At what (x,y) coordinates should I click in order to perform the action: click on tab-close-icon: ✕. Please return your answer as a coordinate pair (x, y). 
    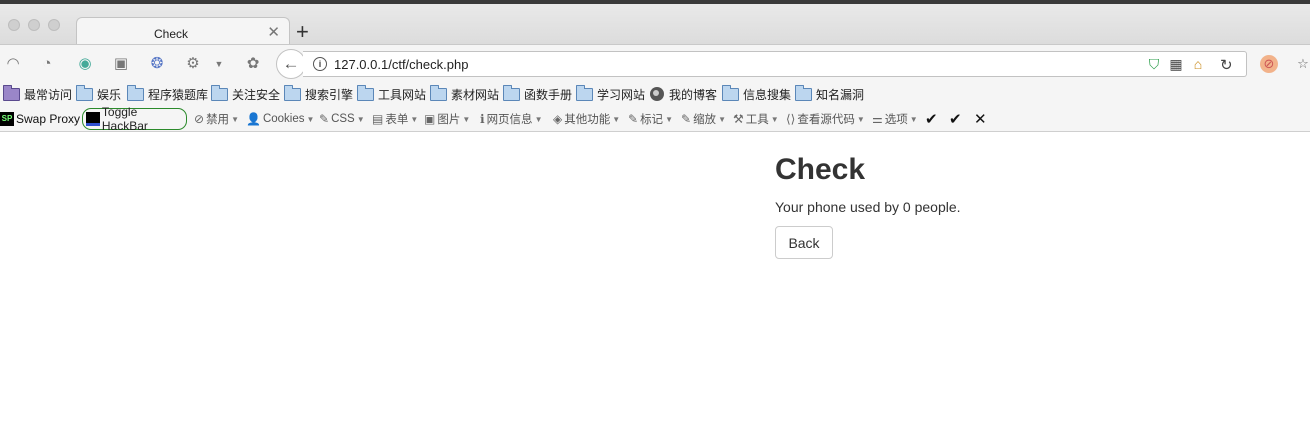
    Looking at the image, I should click on (273, 32).